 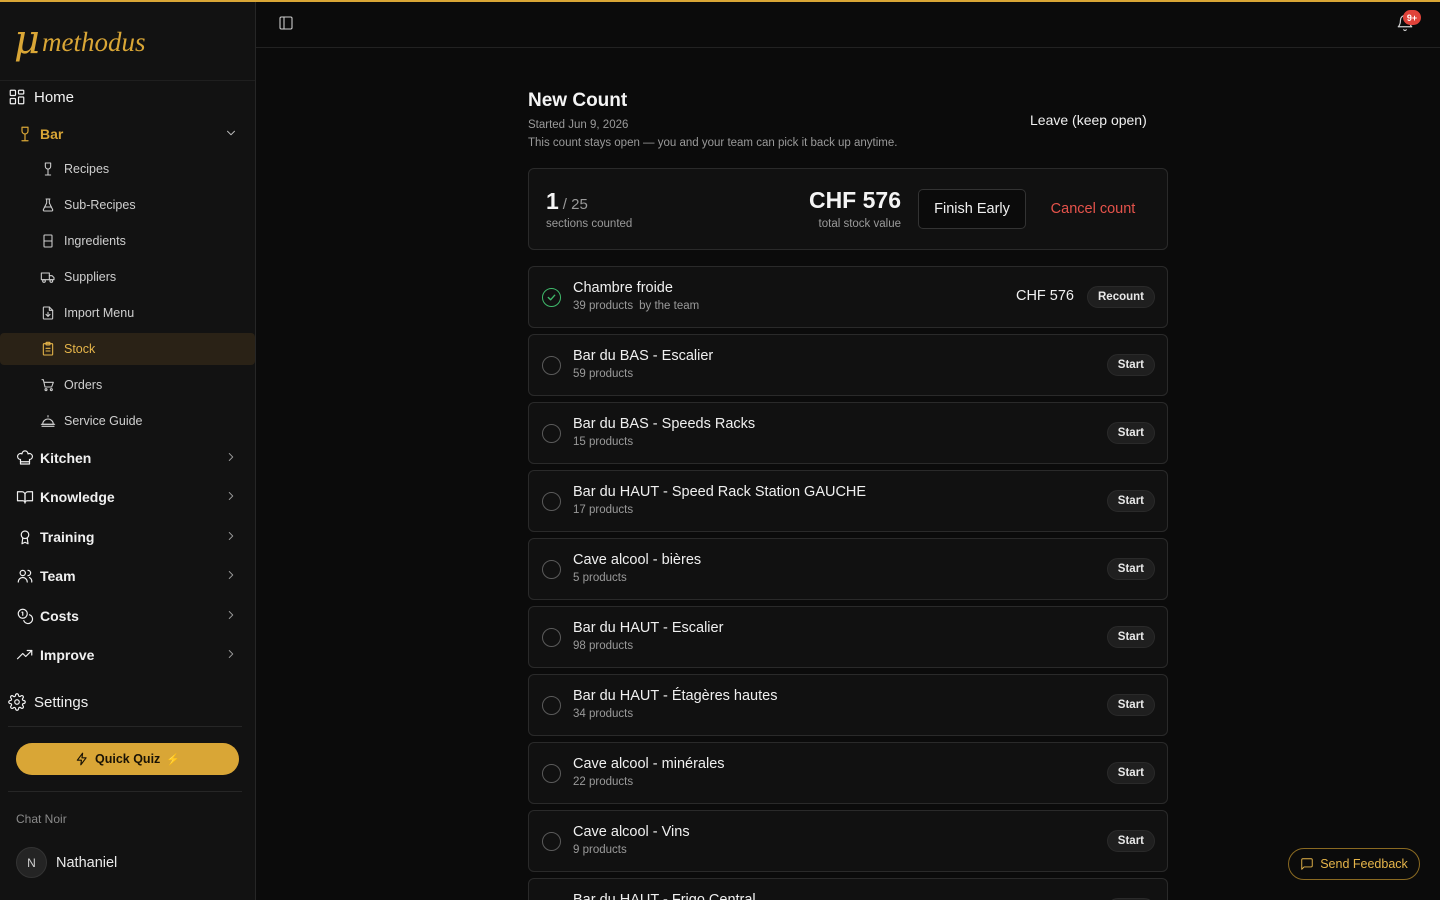 What do you see at coordinates (128, 169) in the screenshot?
I see `sidebar-item-recipes: Recipes` at bounding box center [128, 169].